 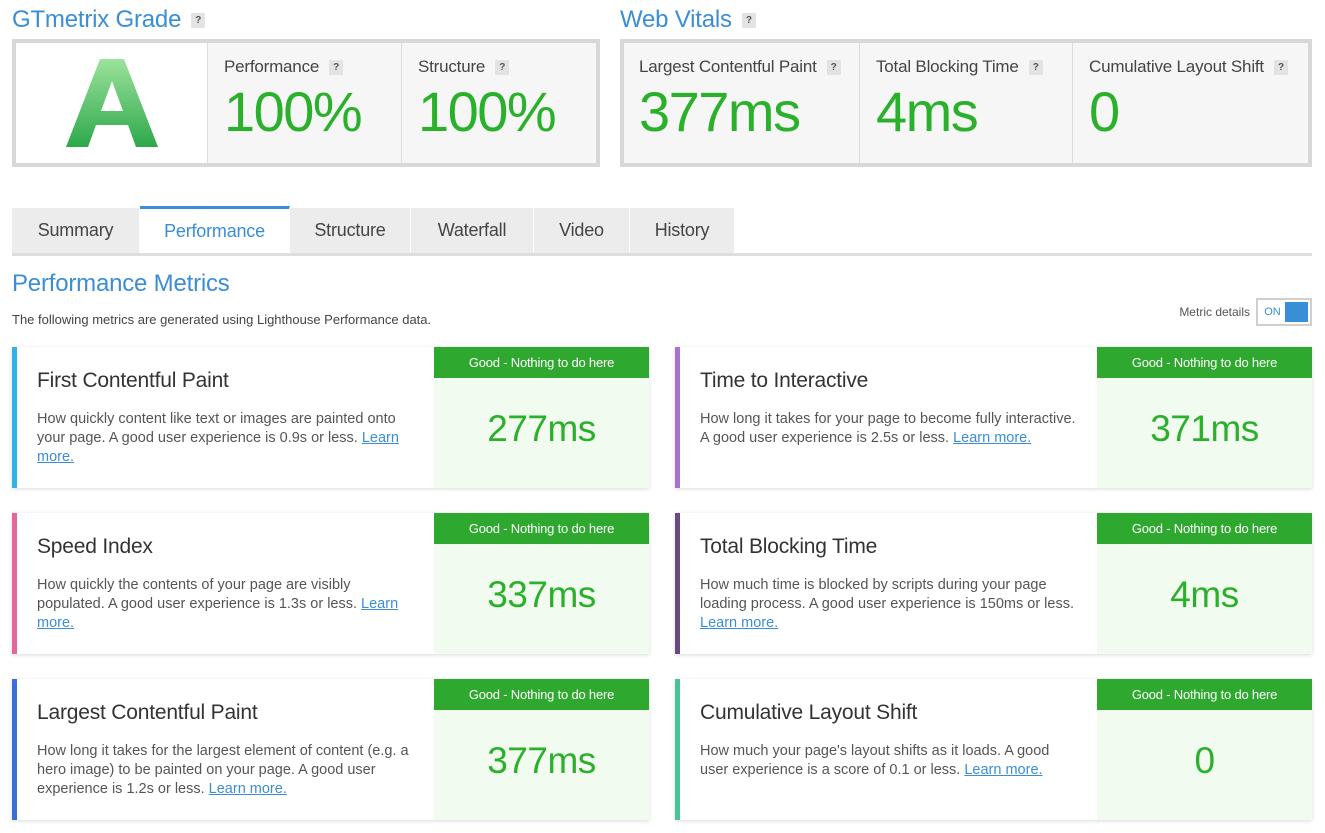 I want to click on metric-details-label: Metric details, so click(x=1214, y=312).